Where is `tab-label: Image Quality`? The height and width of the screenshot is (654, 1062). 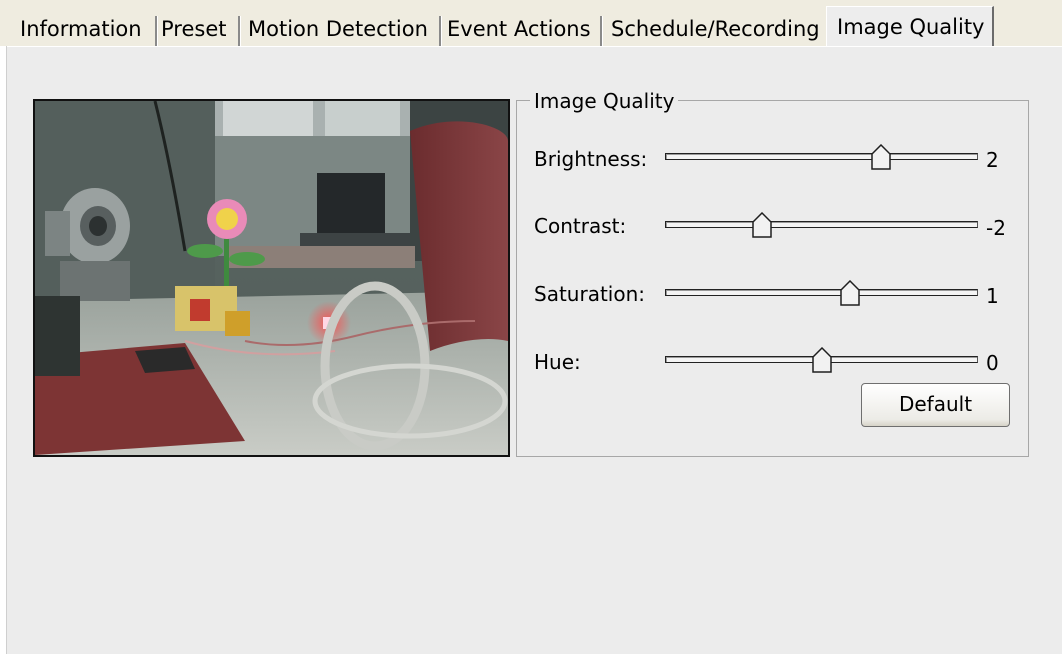 tab-label: Image Quality is located at coordinates (911, 27).